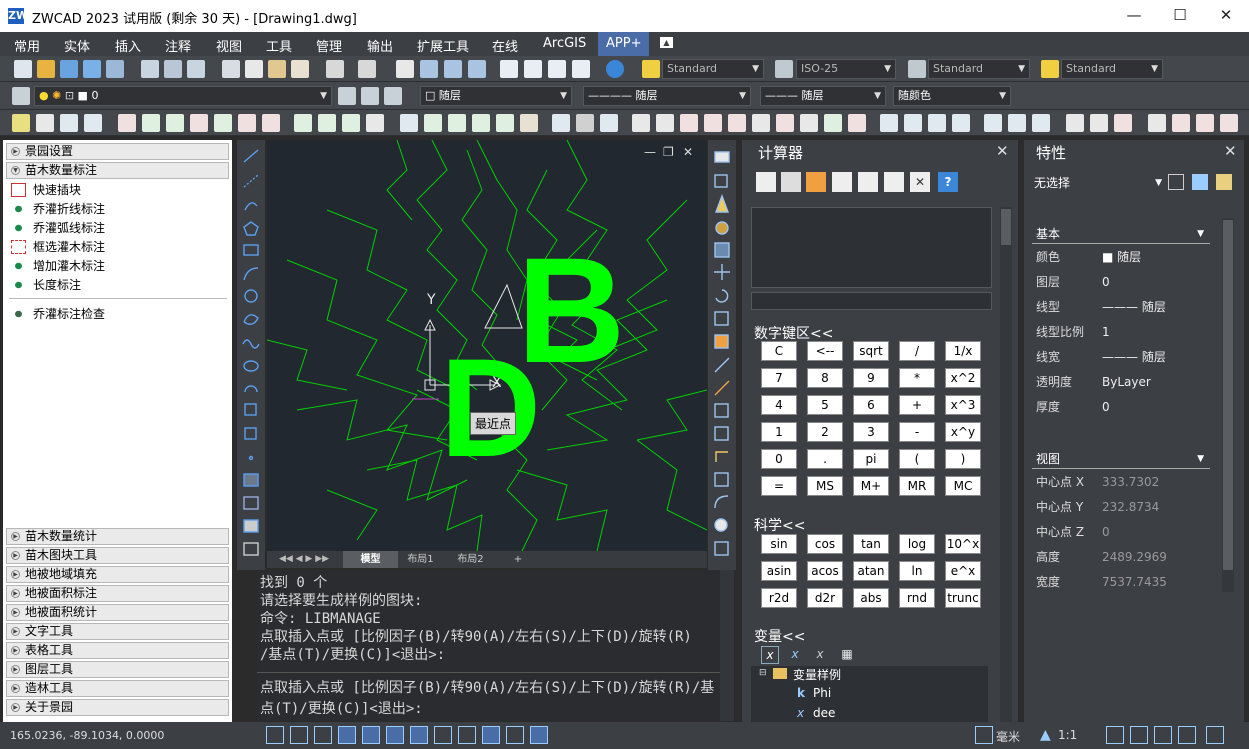 The width and height of the screenshot is (1249, 749). What do you see at coordinates (275, 735) in the screenshot?
I see `snap-mode-icon` at bounding box center [275, 735].